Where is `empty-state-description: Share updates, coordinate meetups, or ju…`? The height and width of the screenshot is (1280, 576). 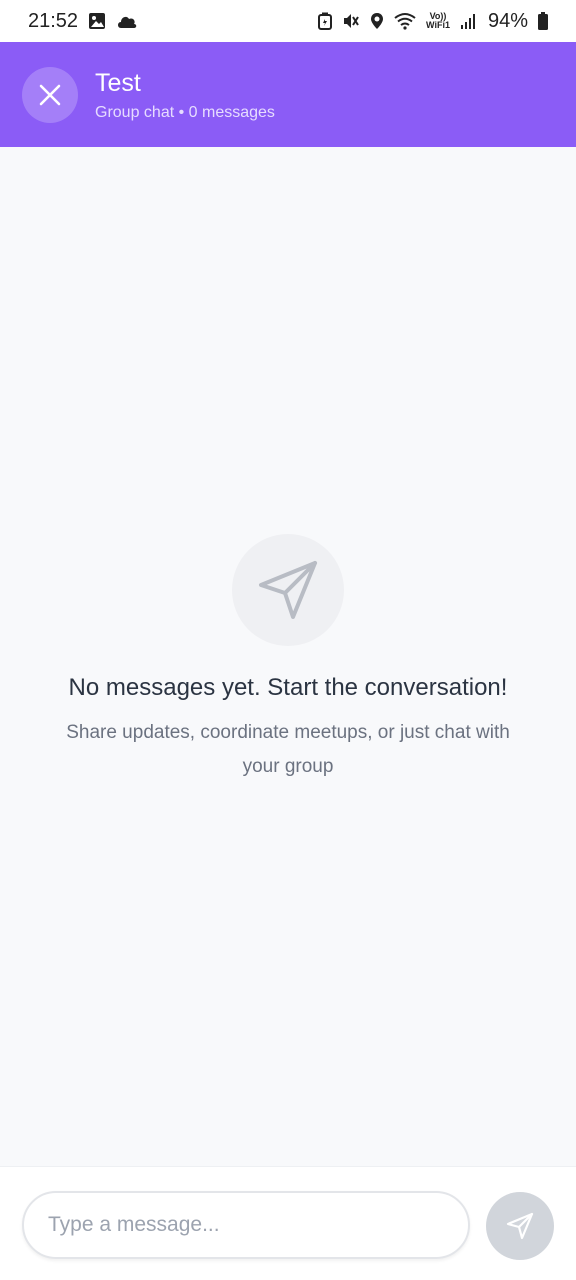
empty-state-description: Share updates, coordinate meetups, or ju… is located at coordinates (288, 749).